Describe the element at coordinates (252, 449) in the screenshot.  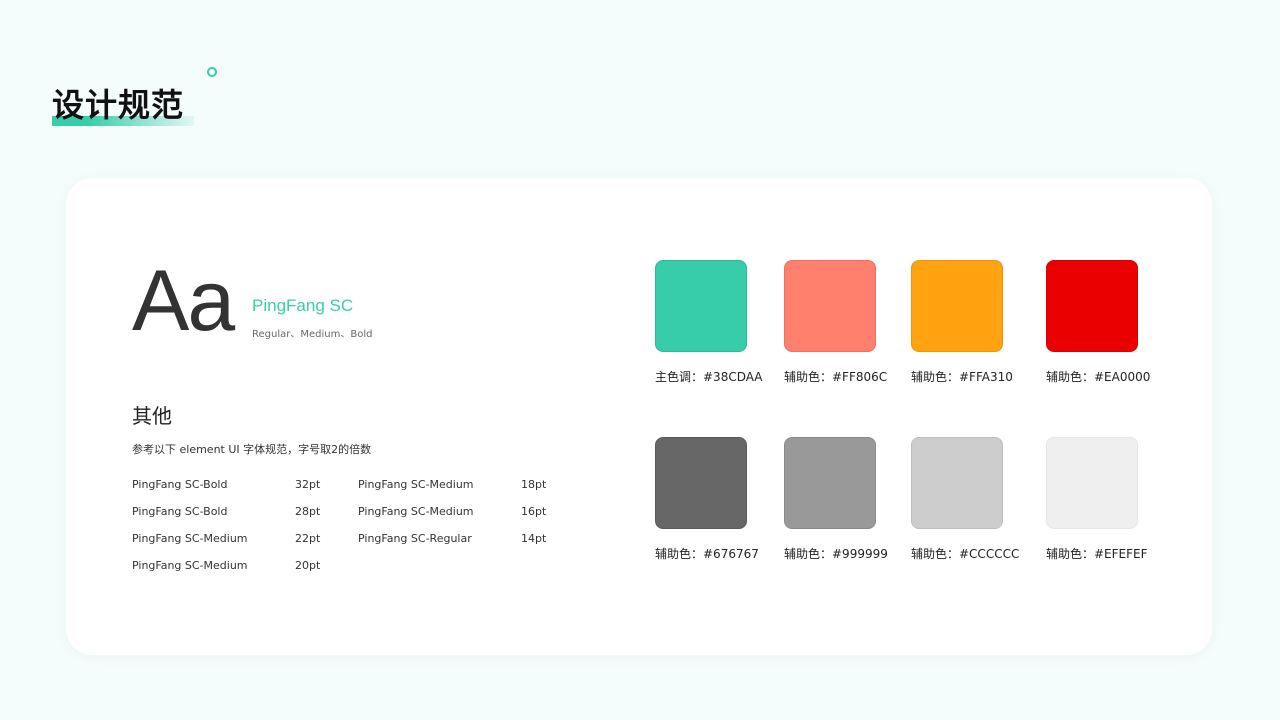
I see `section-description: 参考以下 element UI 字体规范，字号取2的倍数` at that location.